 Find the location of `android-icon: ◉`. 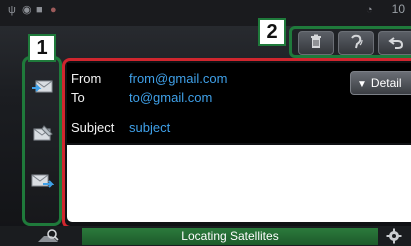

android-icon: ◉ is located at coordinates (27, 10).